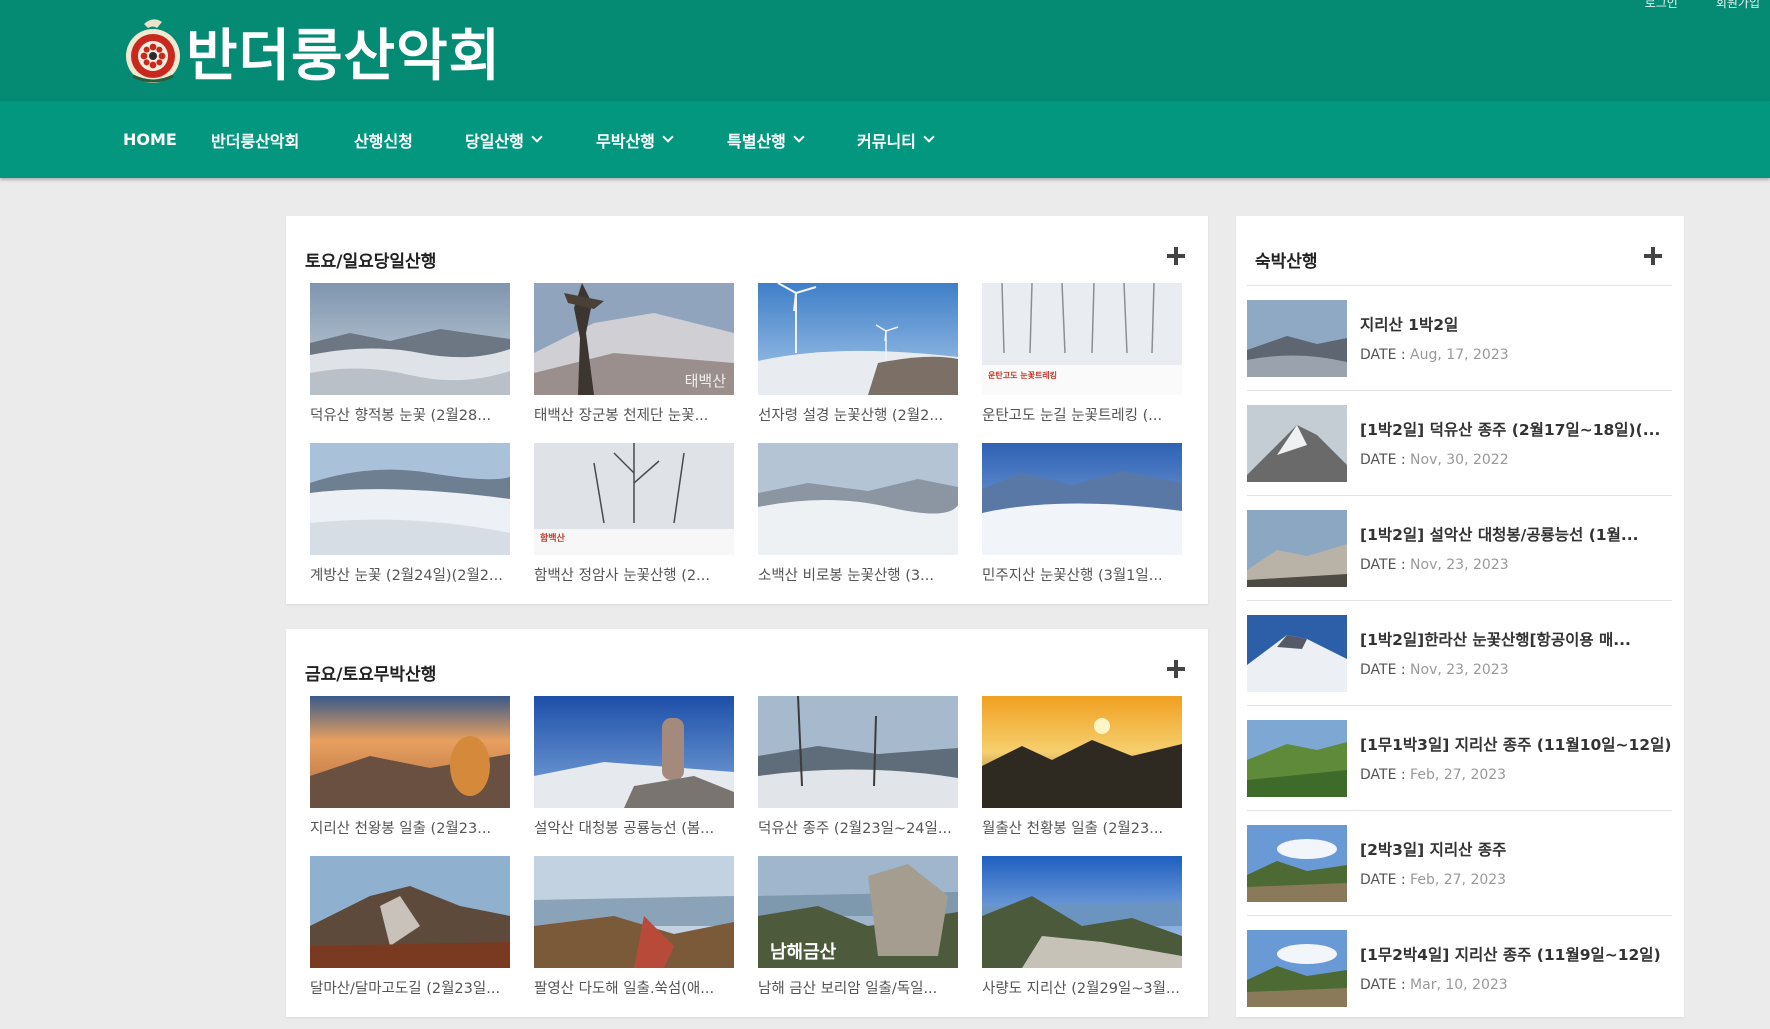  What do you see at coordinates (1459, 355) in the screenshot?
I see `date-value: Aug, 17, 2023` at bounding box center [1459, 355].